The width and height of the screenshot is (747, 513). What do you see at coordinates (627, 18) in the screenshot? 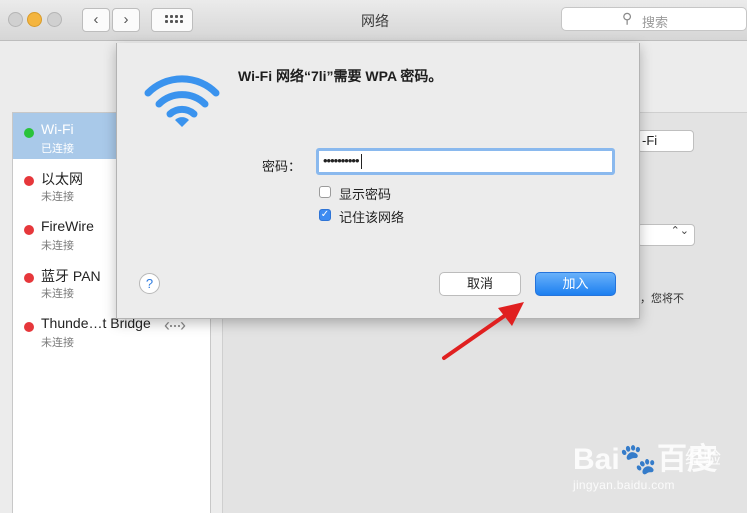
I see `search-icon: ⚲` at bounding box center [627, 18].